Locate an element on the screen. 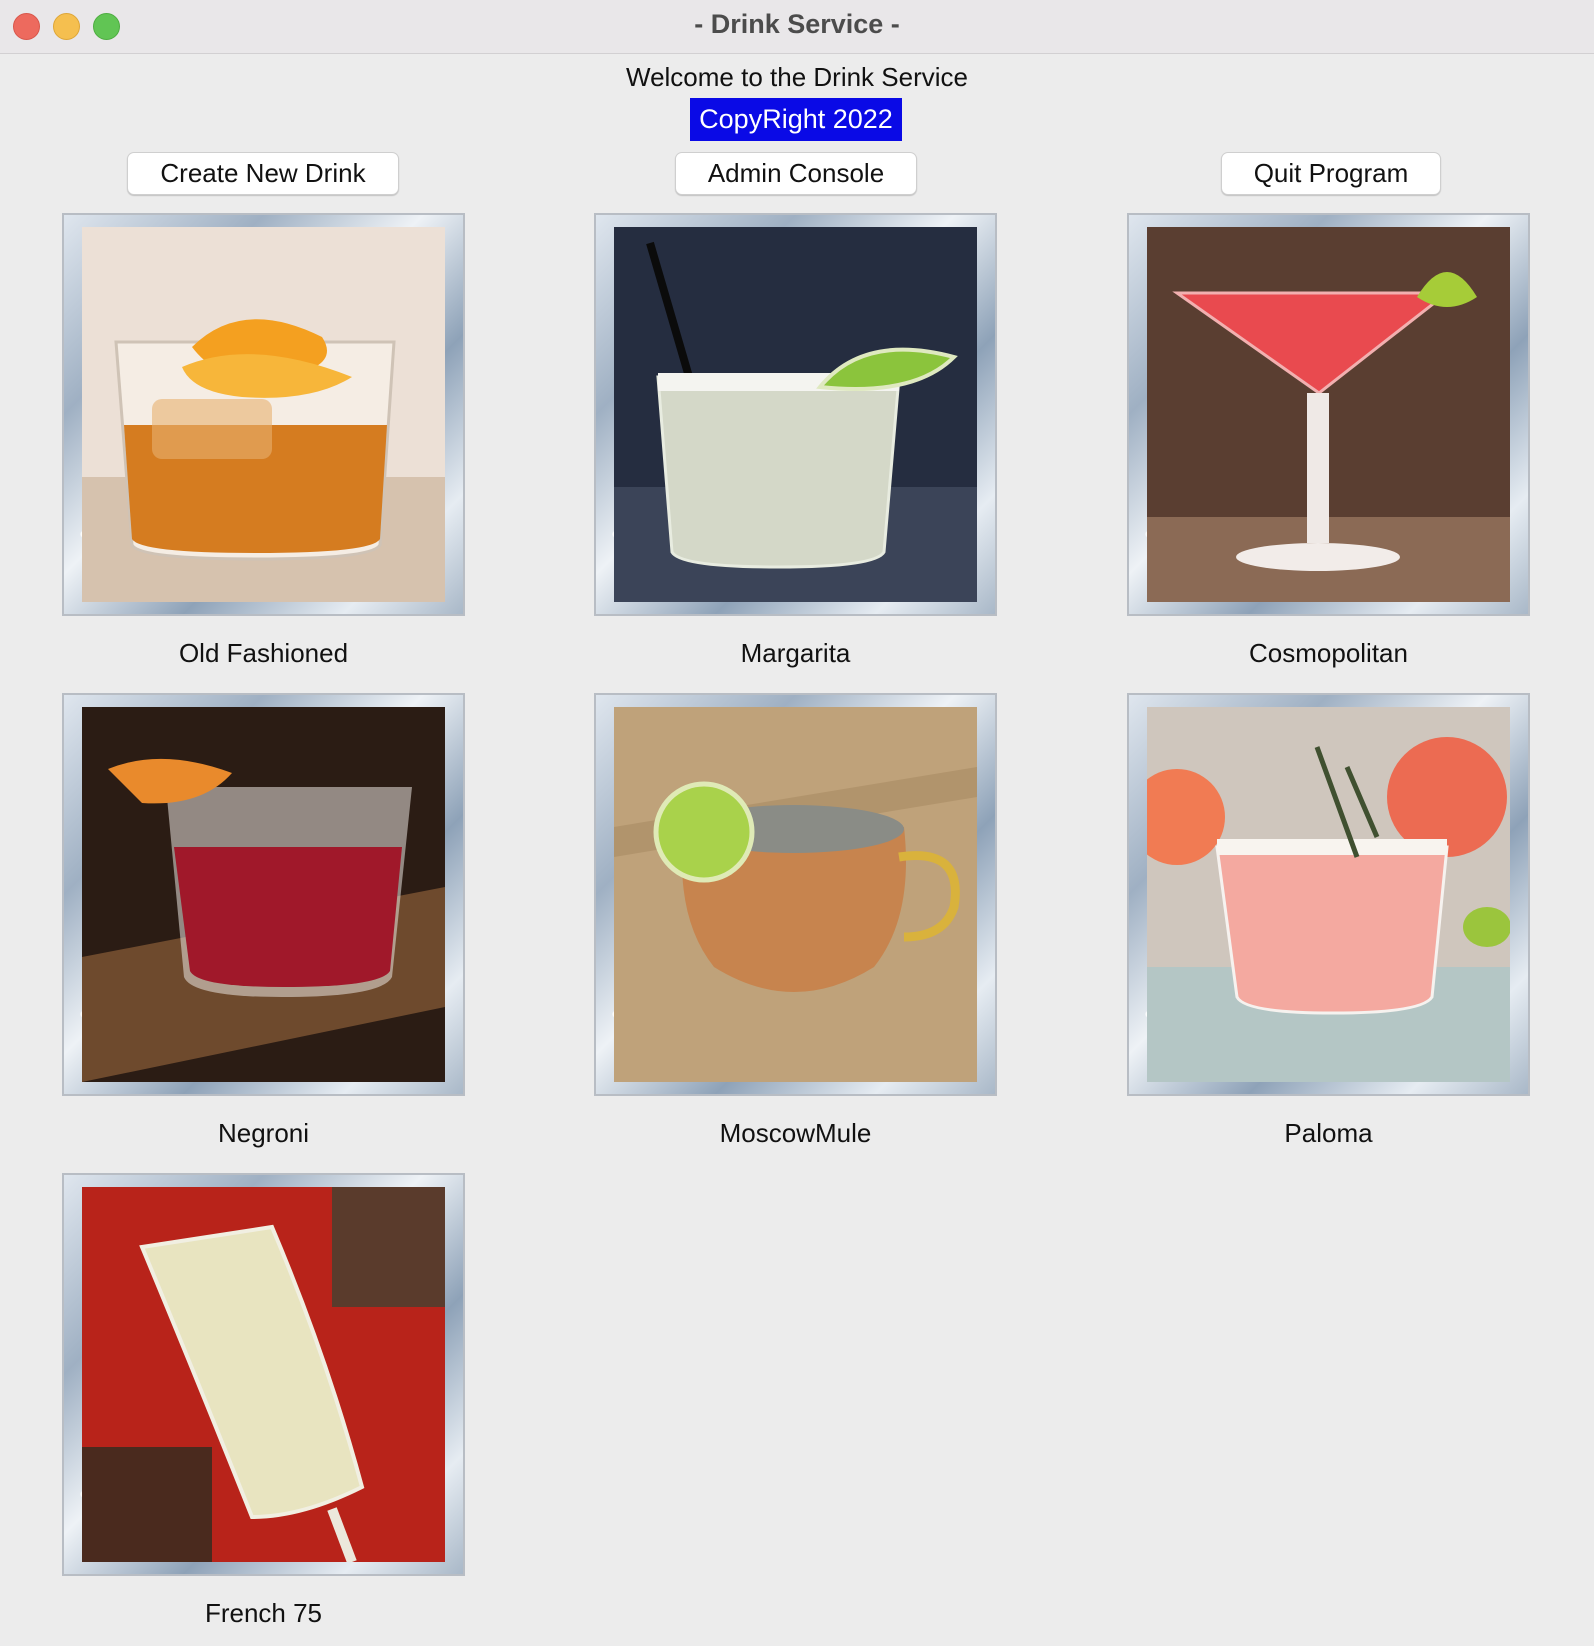 This screenshot has width=1594, height=1646. drink-label: Old Fashioned is located at coordinates (263, 653).